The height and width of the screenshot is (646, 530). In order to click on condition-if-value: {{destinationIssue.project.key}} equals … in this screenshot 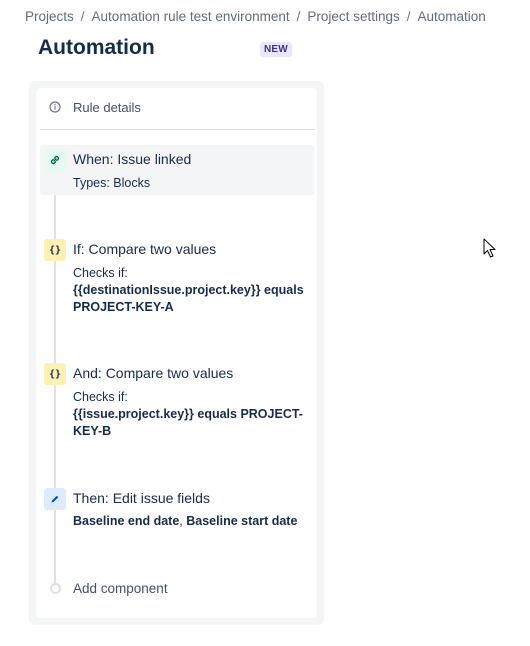, I will do `click(188, 298)`.